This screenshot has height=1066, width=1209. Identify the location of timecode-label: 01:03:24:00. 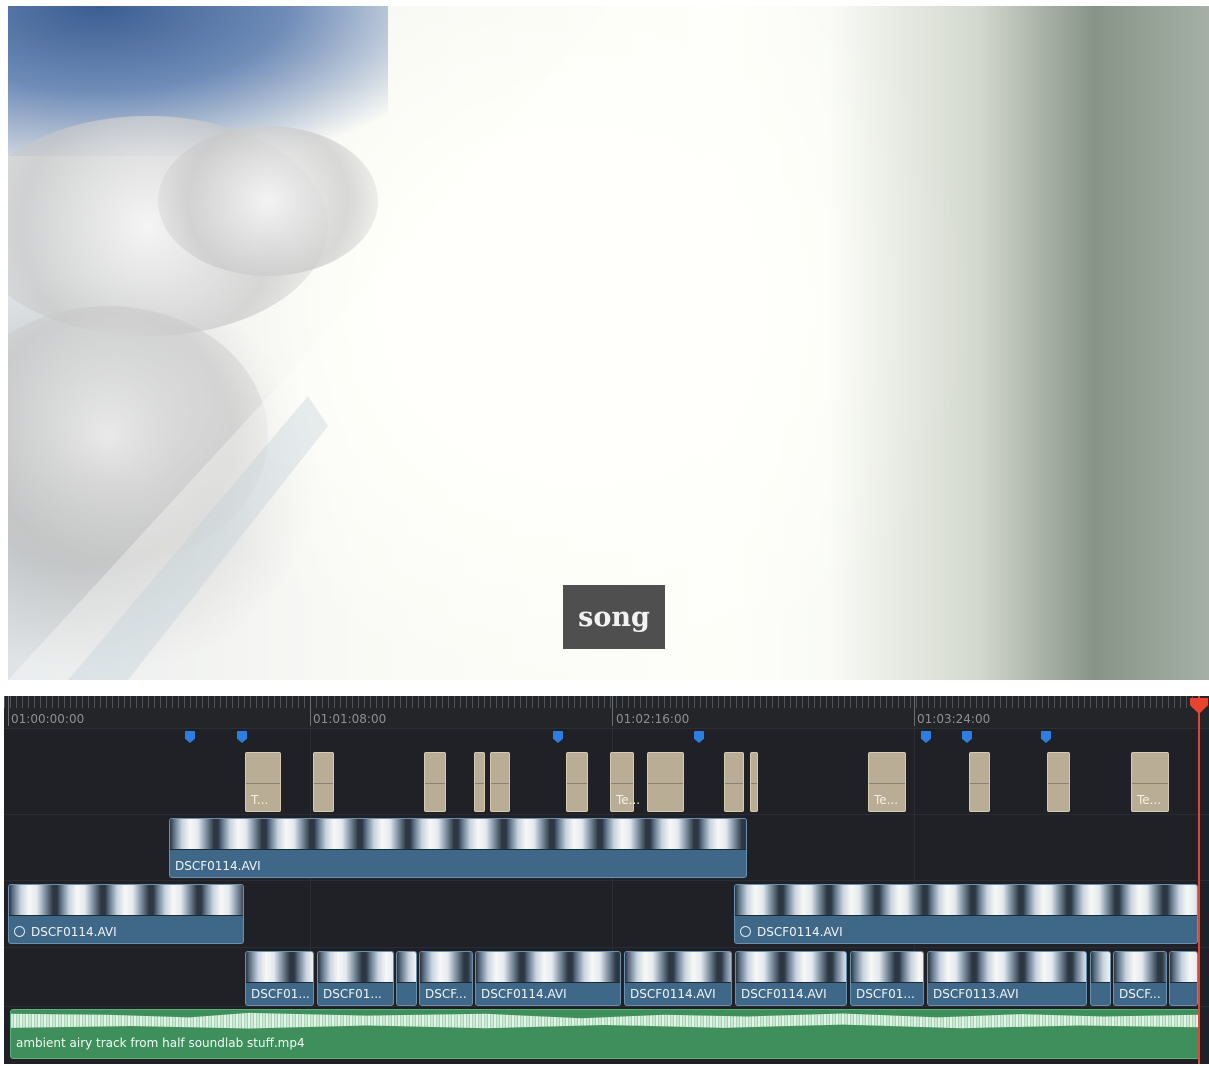
(954, 719).